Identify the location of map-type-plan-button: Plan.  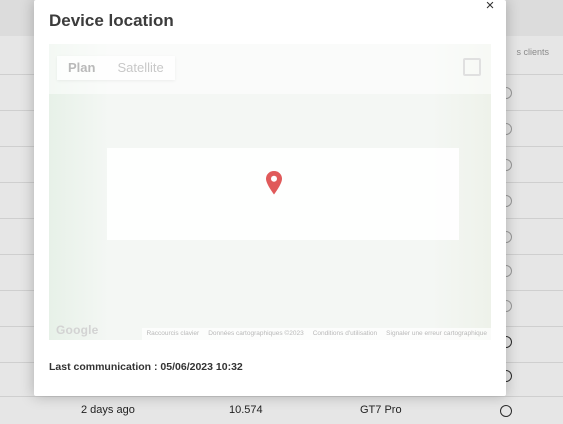
(81, 68).